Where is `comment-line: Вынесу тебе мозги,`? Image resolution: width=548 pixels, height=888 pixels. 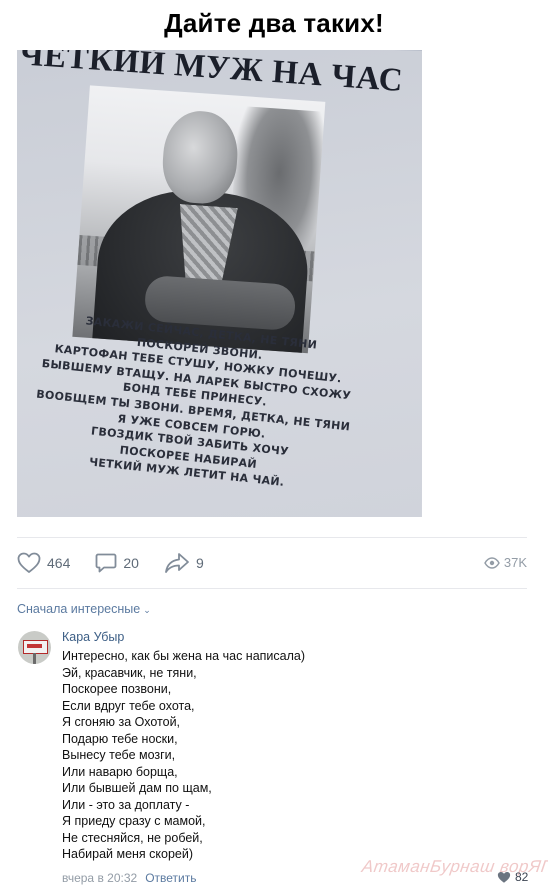 comment-line: Вынесу тебе мозги, is located at coordinates (119, 755).